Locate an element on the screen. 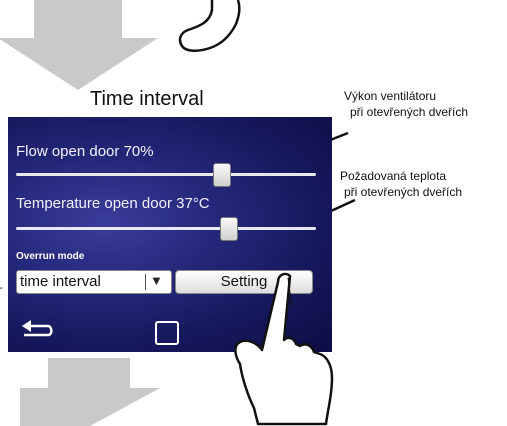 This screenshot has height=426, width=507. overrun-mode-select: time interval ▼ is located at coordinates (94, 282).